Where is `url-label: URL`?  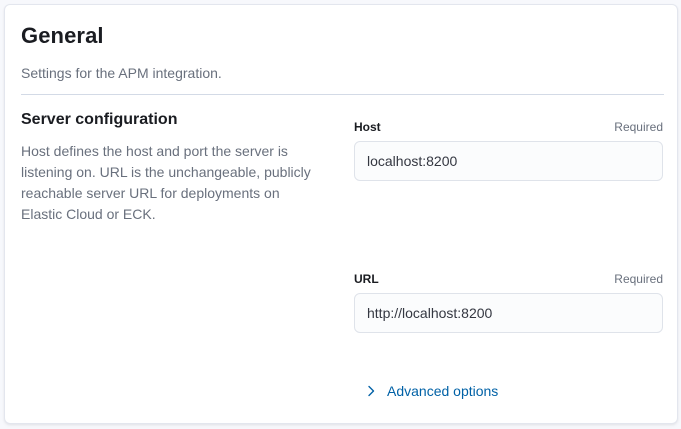 url-label: URL is located at coordinates (366, 279).